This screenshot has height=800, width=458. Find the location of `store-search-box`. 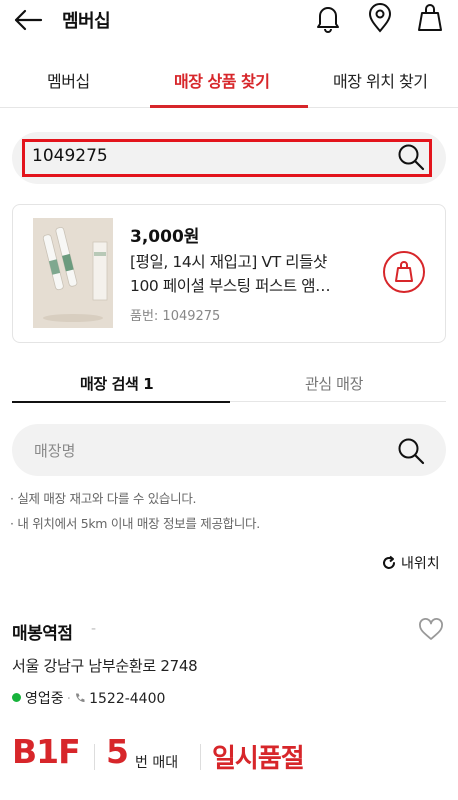

store-search-box is located at coordinates (229, 450).